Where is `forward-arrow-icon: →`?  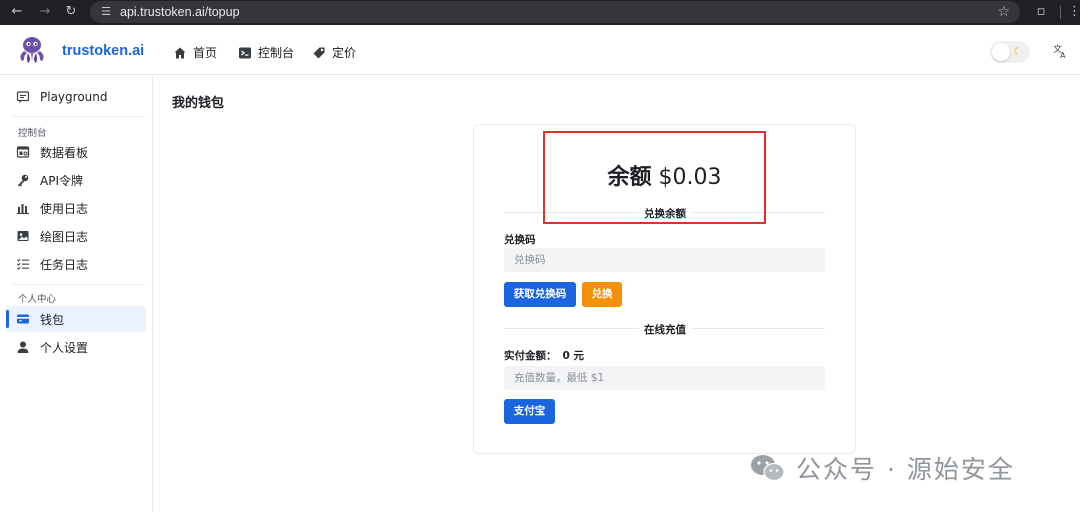 forward-arrow-icon: → is located at coordinates (45, 12).